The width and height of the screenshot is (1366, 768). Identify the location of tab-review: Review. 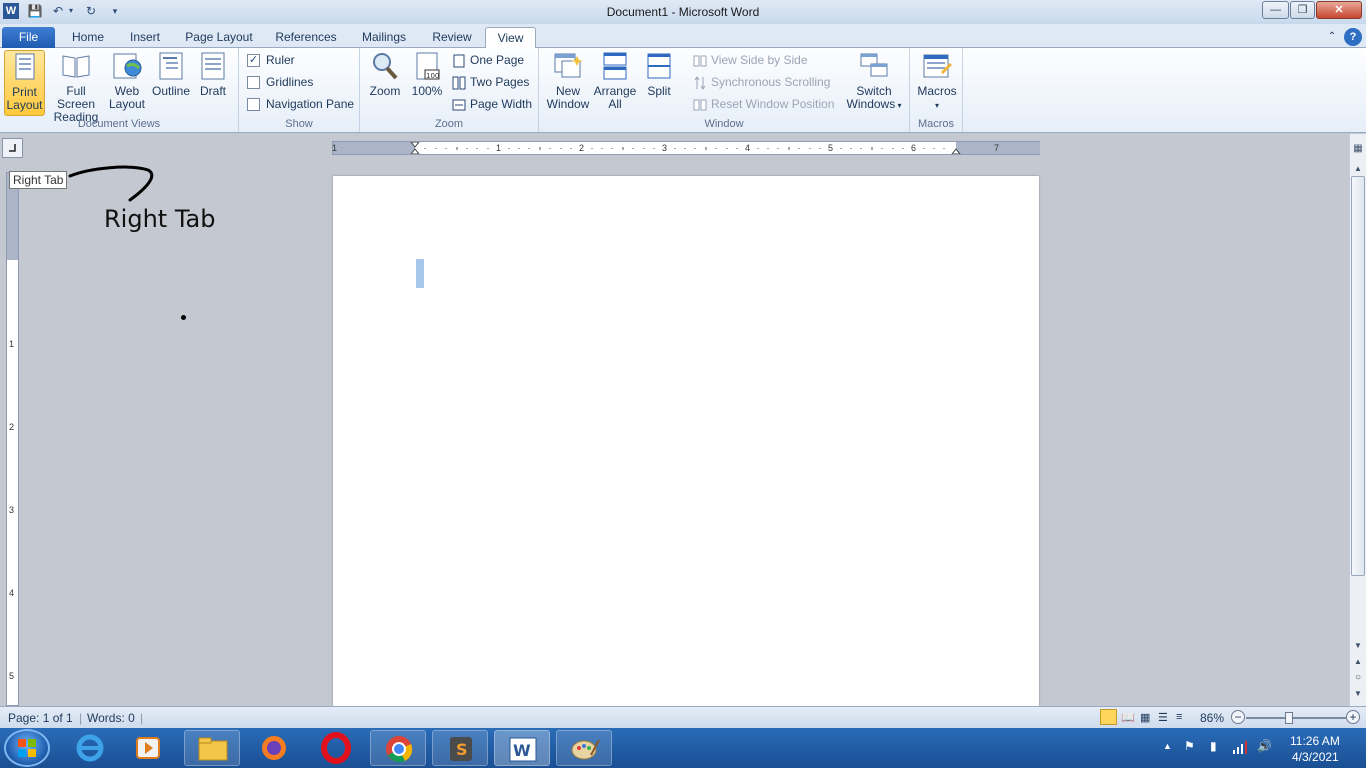
(452, 37).